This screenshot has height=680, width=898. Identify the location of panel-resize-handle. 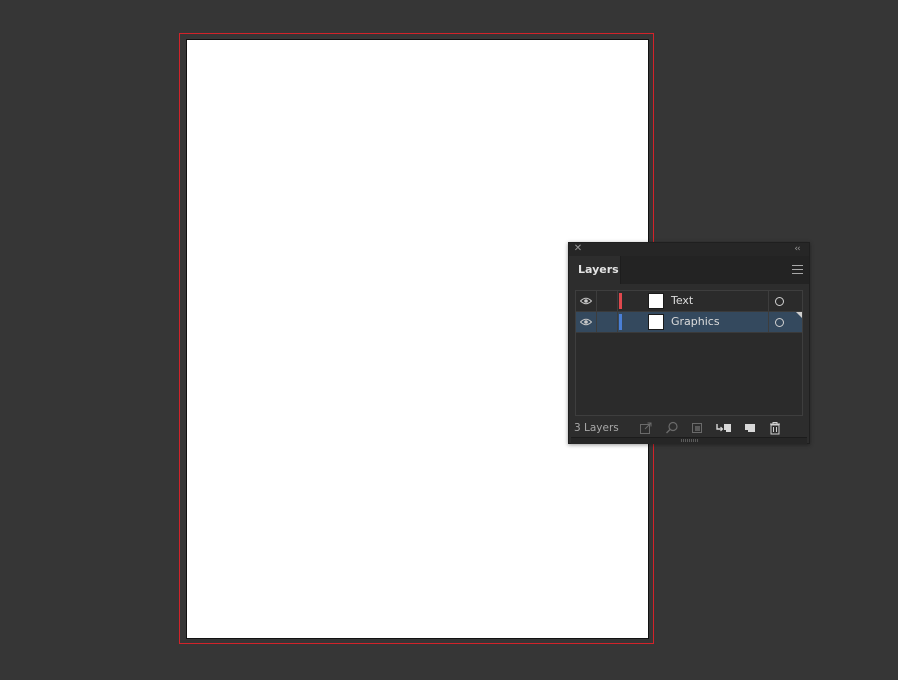
(689, 440).